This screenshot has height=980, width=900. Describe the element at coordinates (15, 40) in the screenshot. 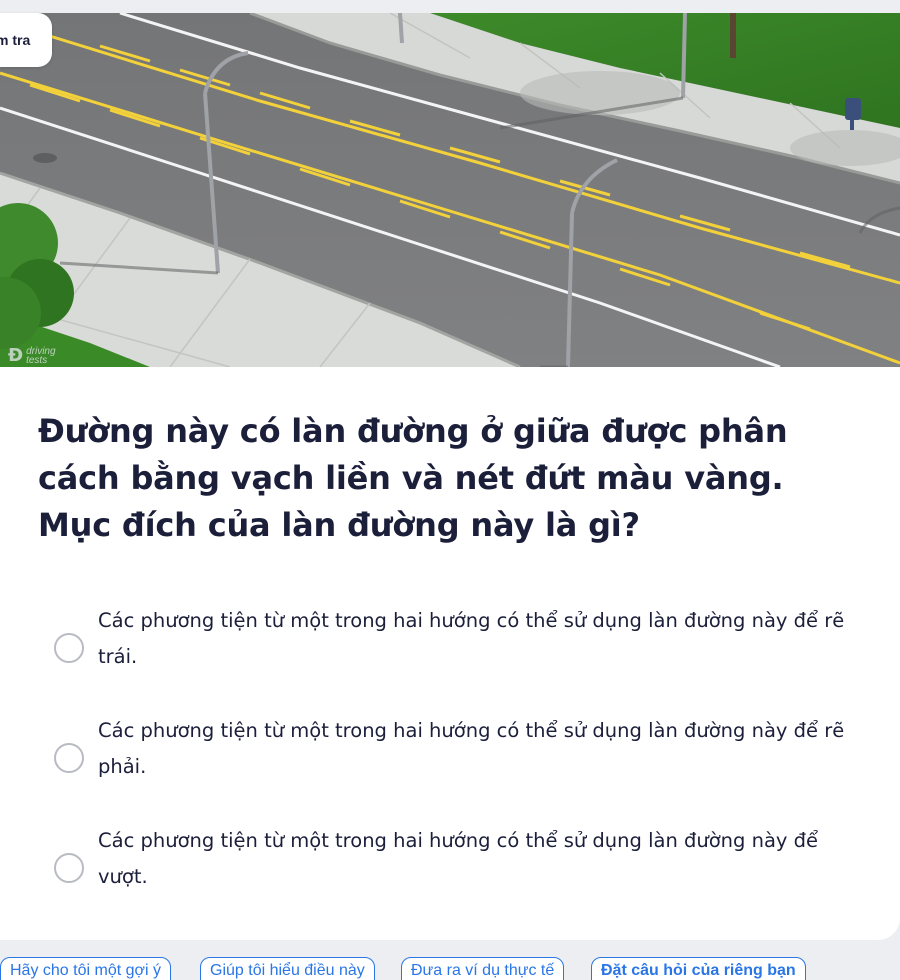

I see `test-mode-label: m tra` at that location.